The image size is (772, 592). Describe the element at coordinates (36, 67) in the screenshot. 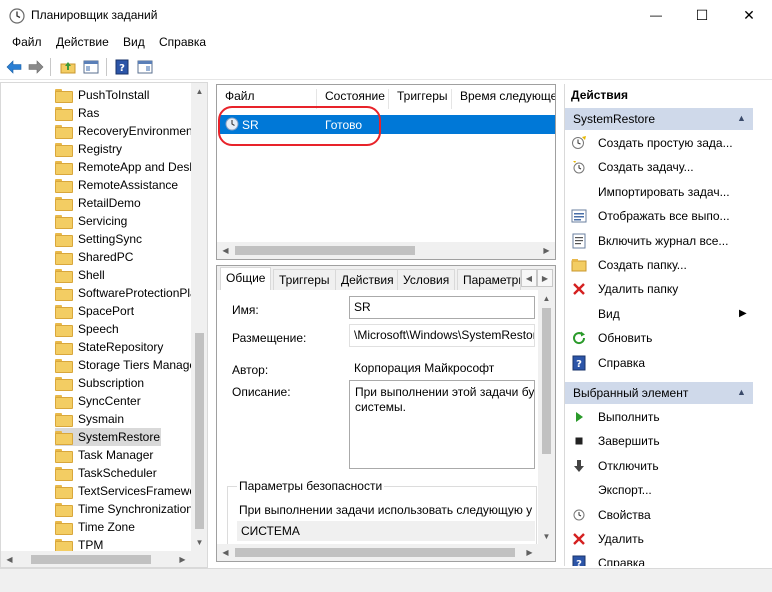

I see `forward-button` at that location.